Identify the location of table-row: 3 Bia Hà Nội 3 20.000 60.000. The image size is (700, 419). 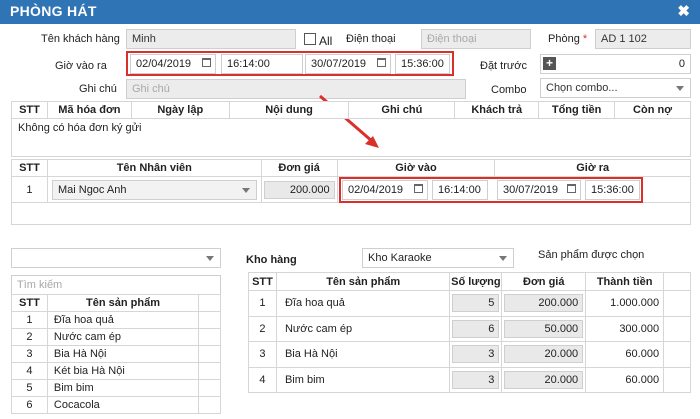
(469, 354).